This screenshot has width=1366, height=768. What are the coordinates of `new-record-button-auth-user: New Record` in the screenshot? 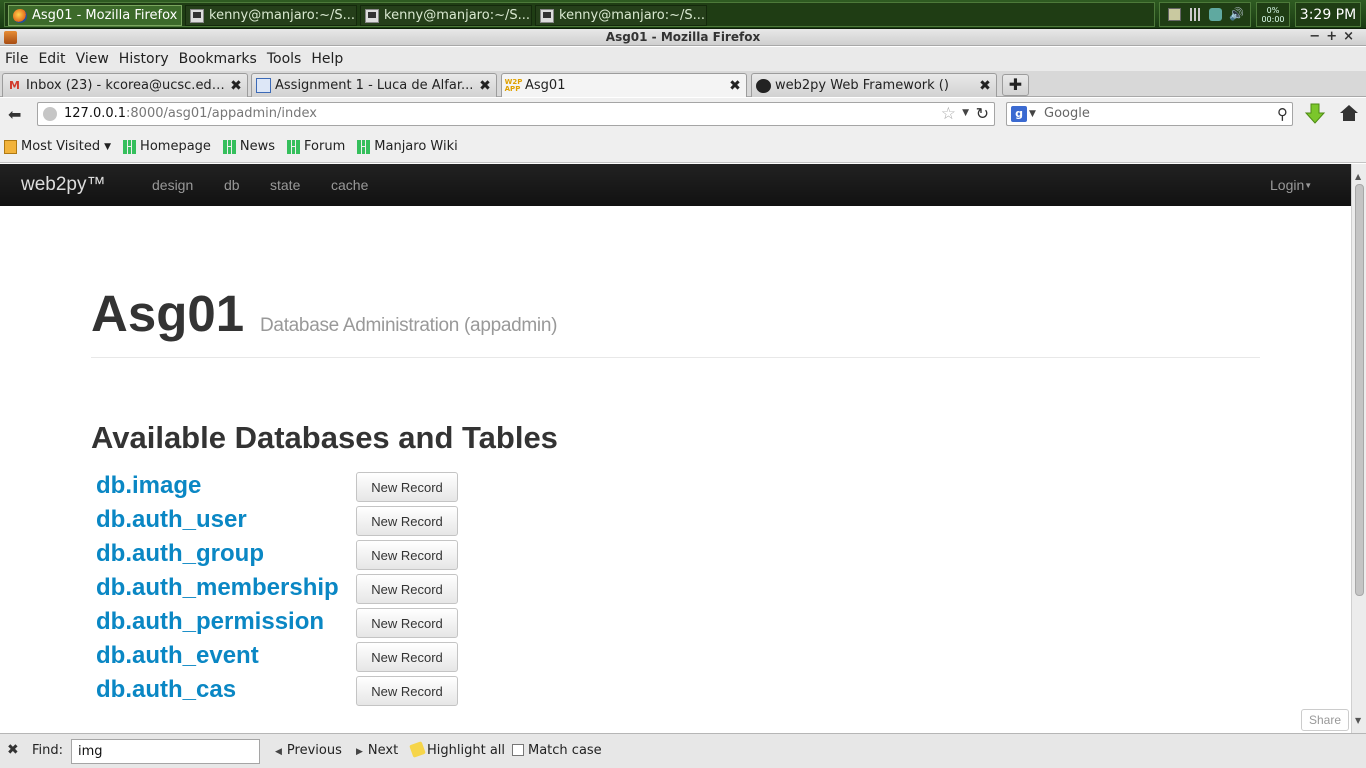 It's located at (407, 521).